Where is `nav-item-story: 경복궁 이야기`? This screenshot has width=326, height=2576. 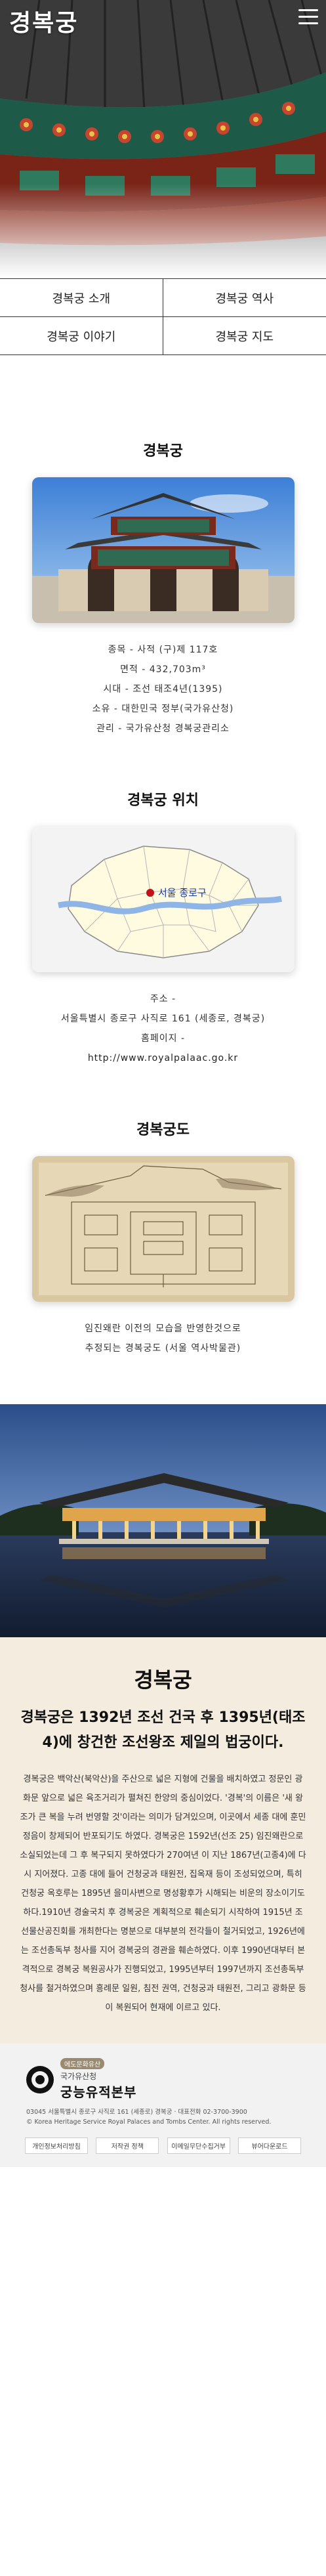 nav-item-story: 경복궁 이야기 is located at coordinates (81, 336).